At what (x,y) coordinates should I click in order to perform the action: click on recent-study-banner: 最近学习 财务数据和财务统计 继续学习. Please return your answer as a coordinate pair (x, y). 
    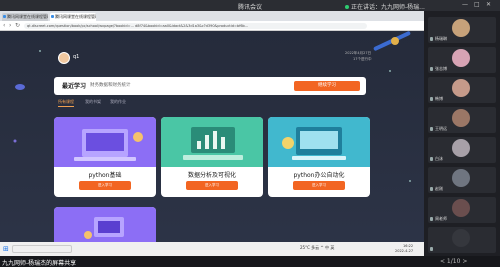
    Looking at the image, I should click on (210, 86).